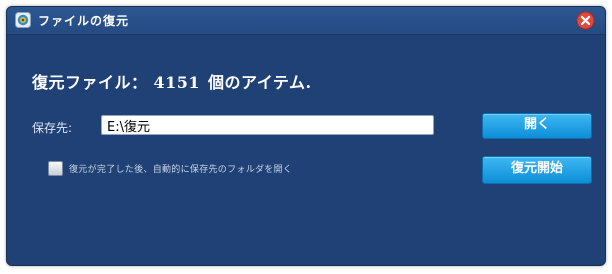  What do you see at coordinates (260, 82) in the screenshot?
I see `summary-suffix: 個のアイテム.` at bounding box center [260, 82].